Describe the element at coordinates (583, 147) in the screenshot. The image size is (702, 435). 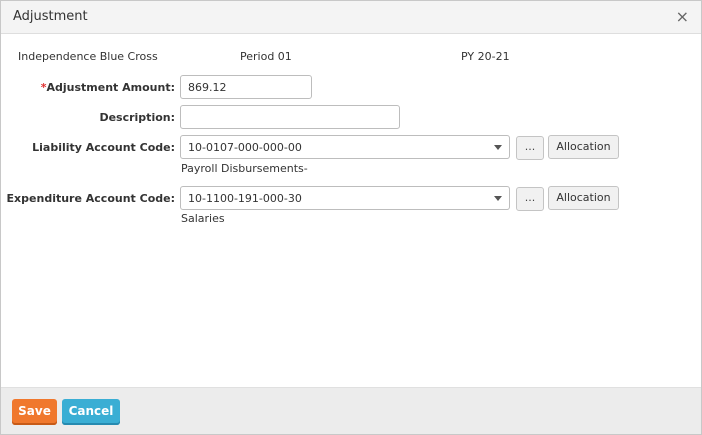
I see `liability-allocation-button: Allocation` at that location.